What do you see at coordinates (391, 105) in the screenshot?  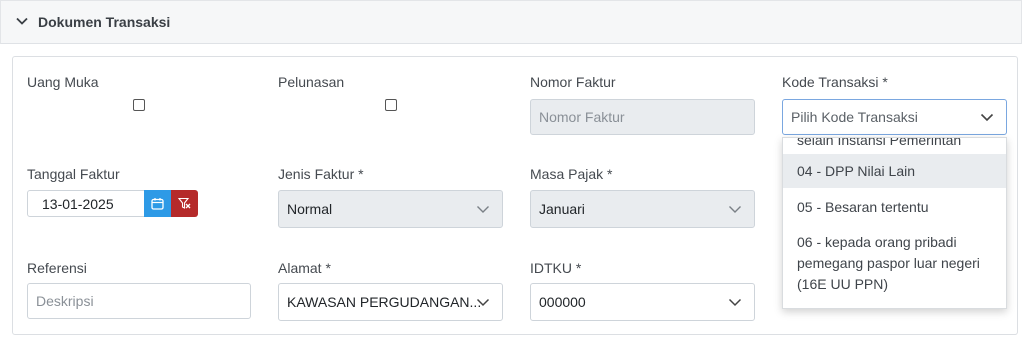 I see `pelunasan-checkbox` at bounding box center [391, 105].